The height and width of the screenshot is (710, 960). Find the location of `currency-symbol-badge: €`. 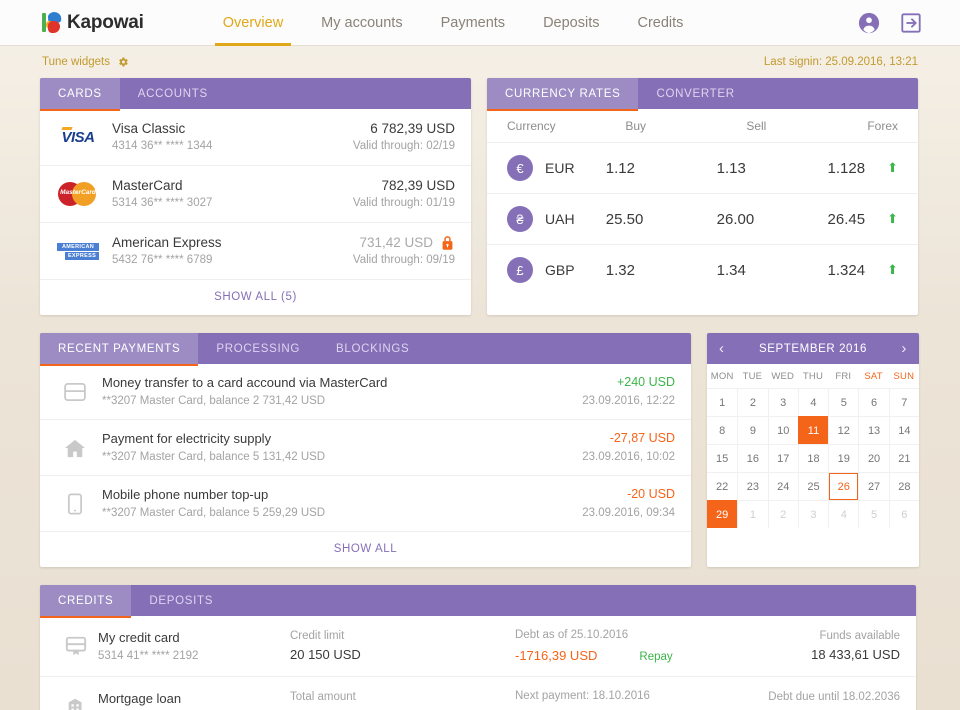

currency-symbol-badge: € is located at coordinates (520, 168).